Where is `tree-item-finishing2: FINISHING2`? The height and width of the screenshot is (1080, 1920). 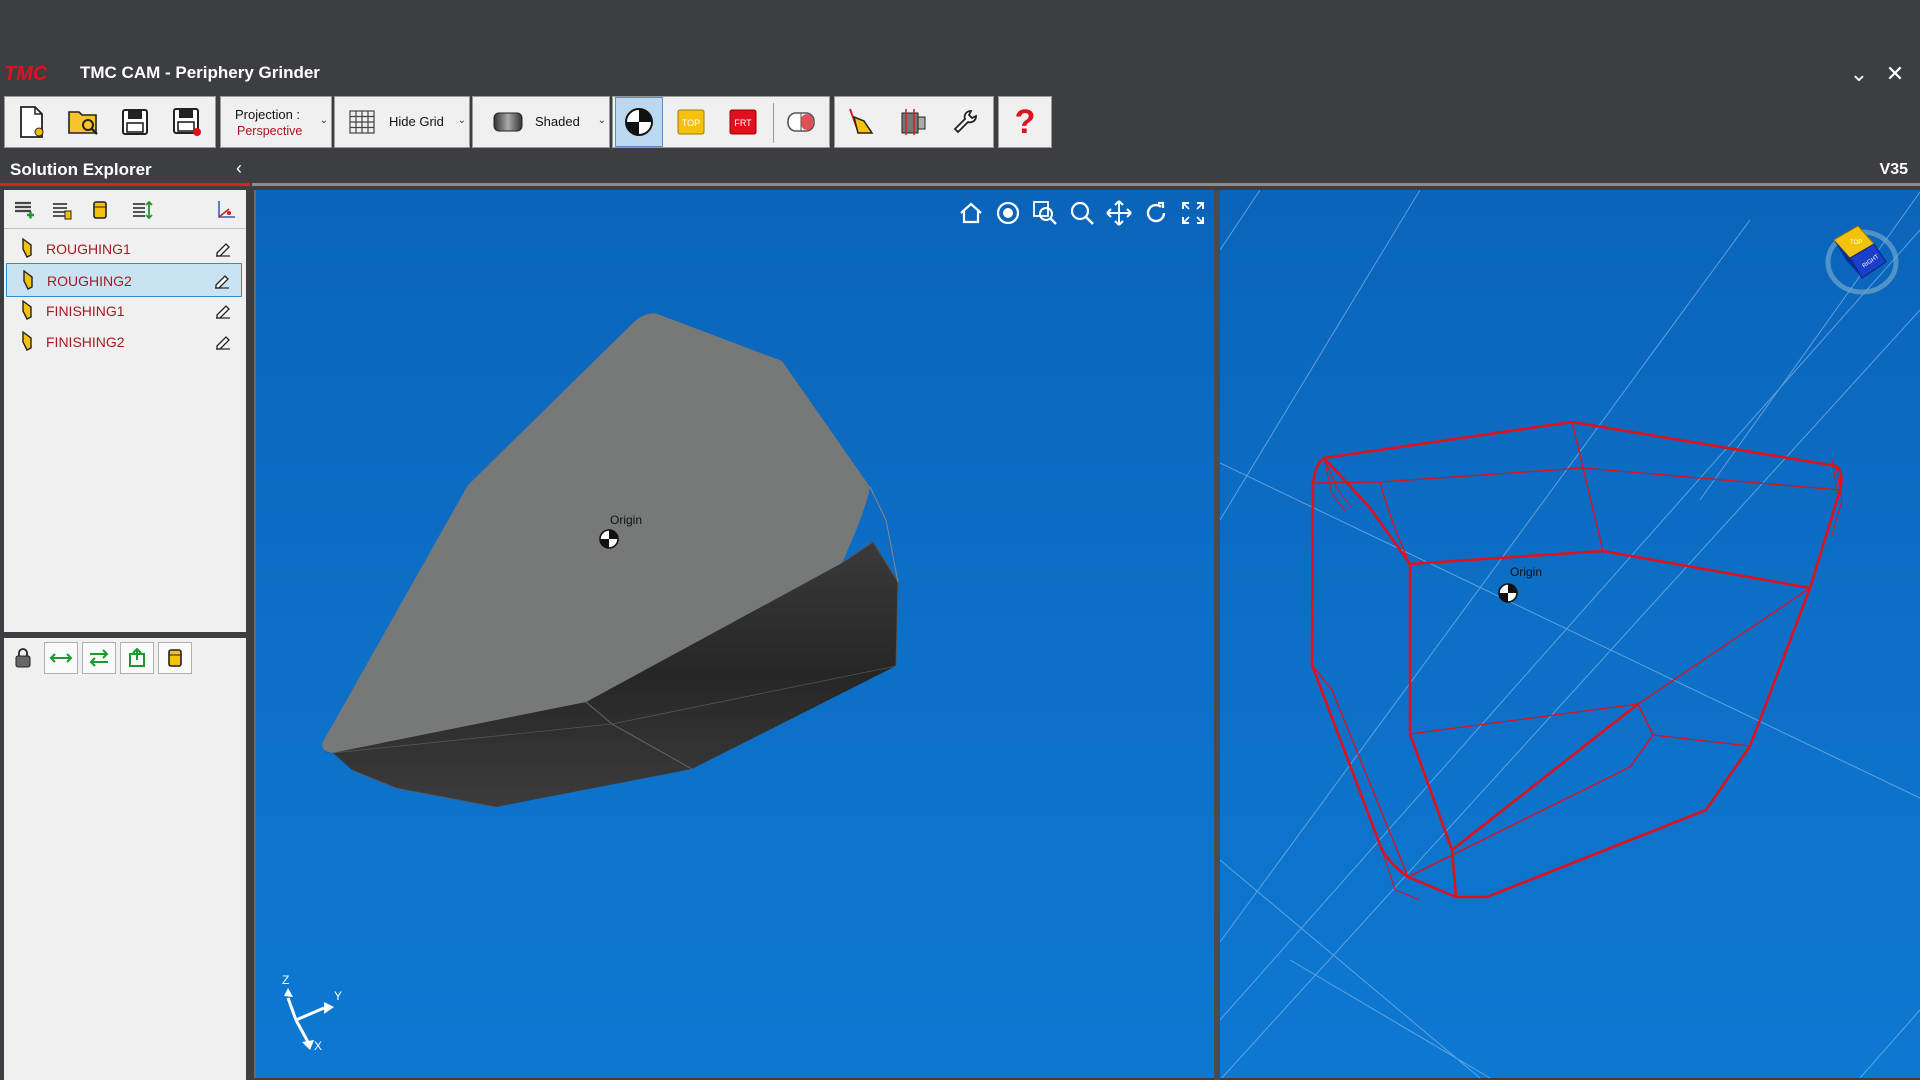
tree-item-finishing2: FINISHING2 is located at coordinates (124, 342).